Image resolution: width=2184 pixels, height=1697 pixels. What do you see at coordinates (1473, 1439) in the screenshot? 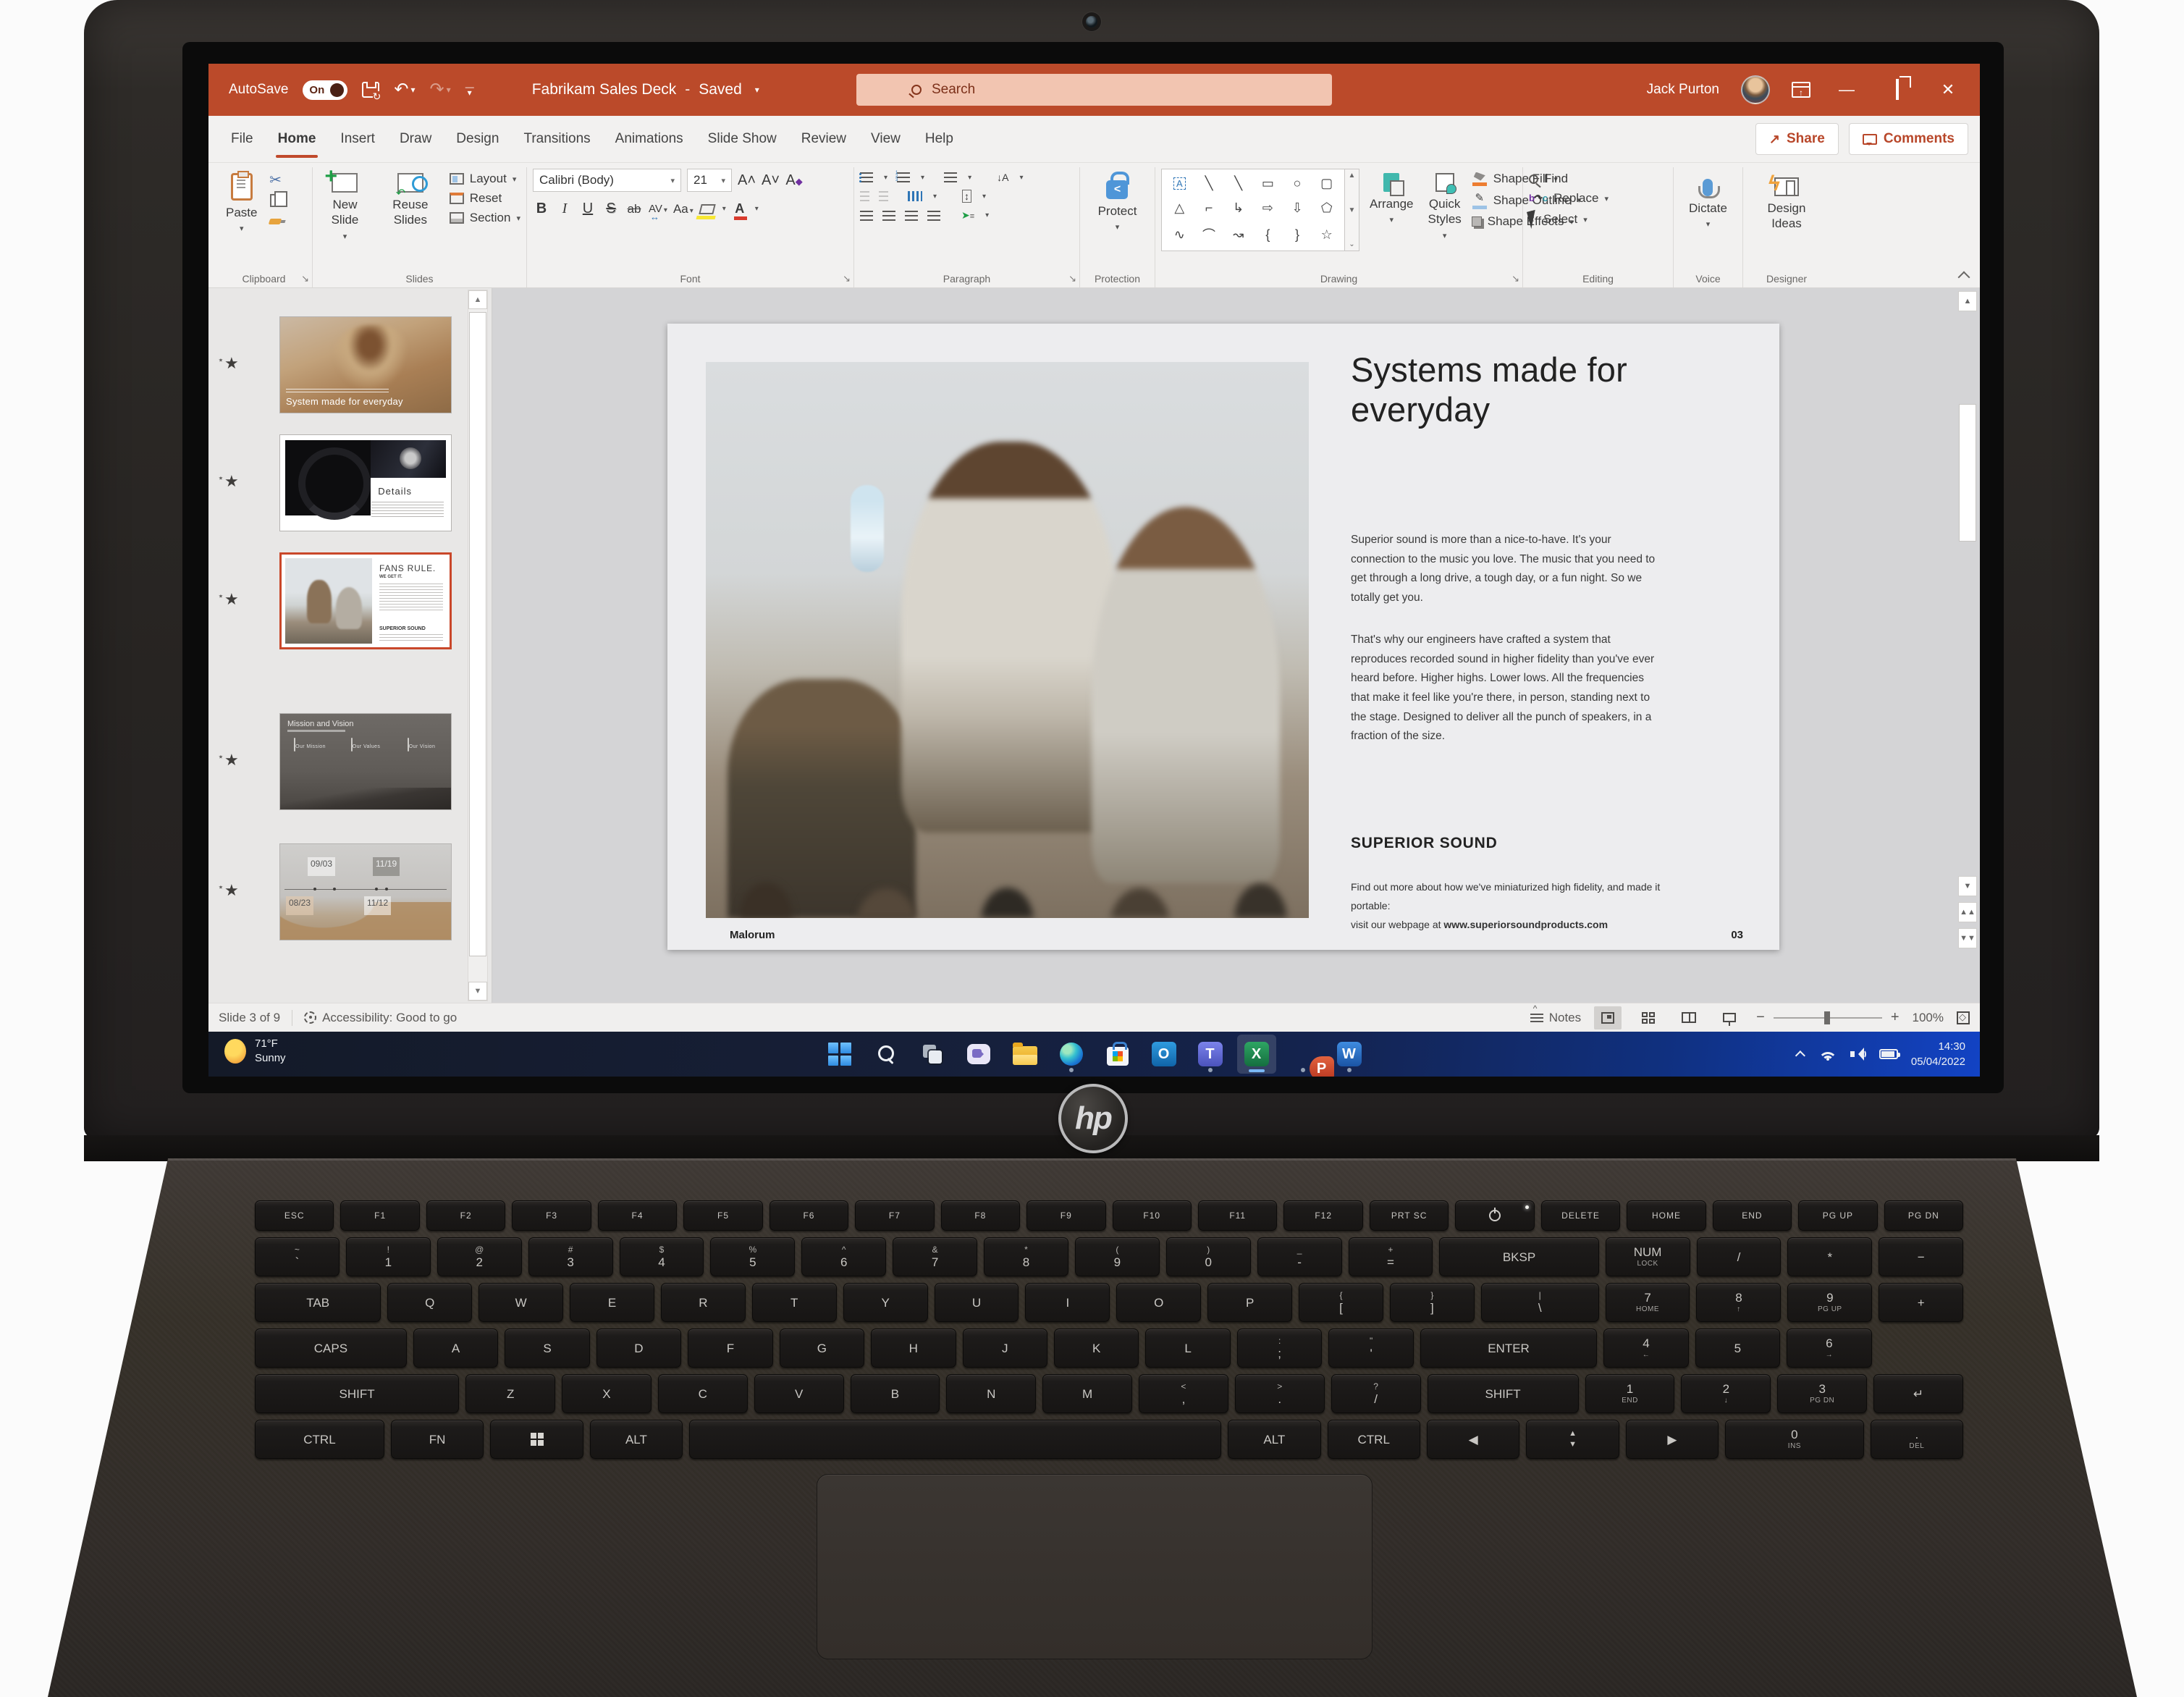
I see `key-◀: ◀` at bounding box center [1473, 1439].